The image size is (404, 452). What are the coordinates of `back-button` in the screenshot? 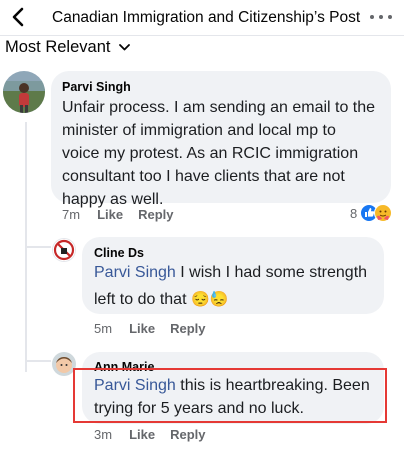 It's located at (18, 17).